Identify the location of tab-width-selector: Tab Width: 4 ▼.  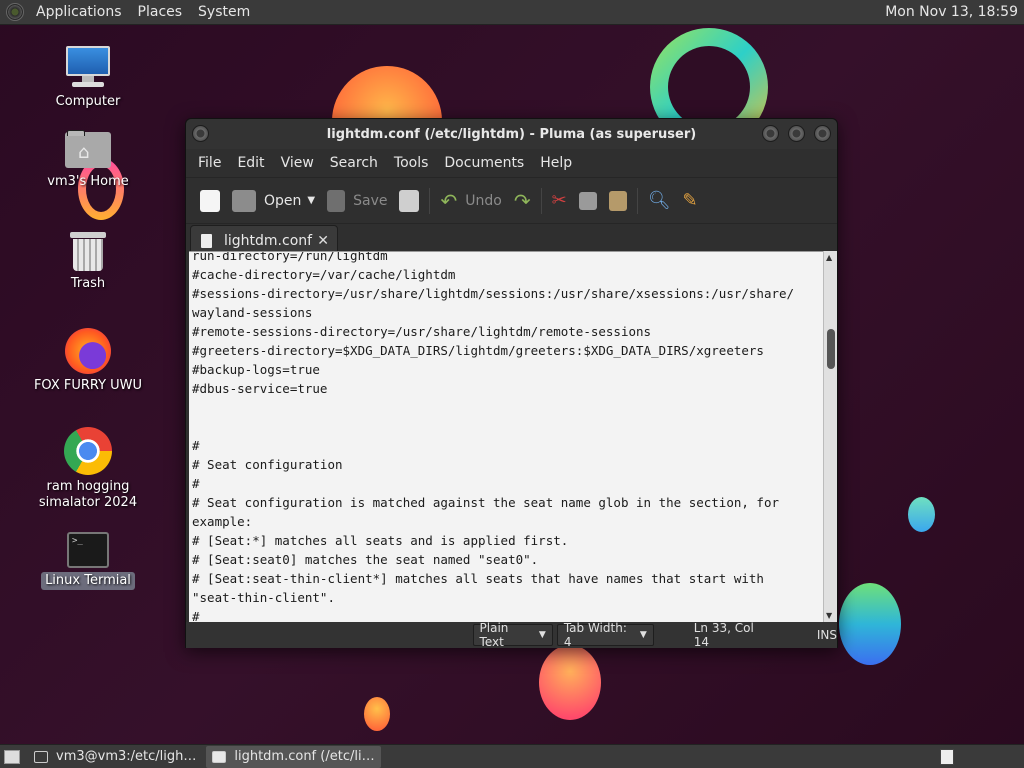
(605, 635).